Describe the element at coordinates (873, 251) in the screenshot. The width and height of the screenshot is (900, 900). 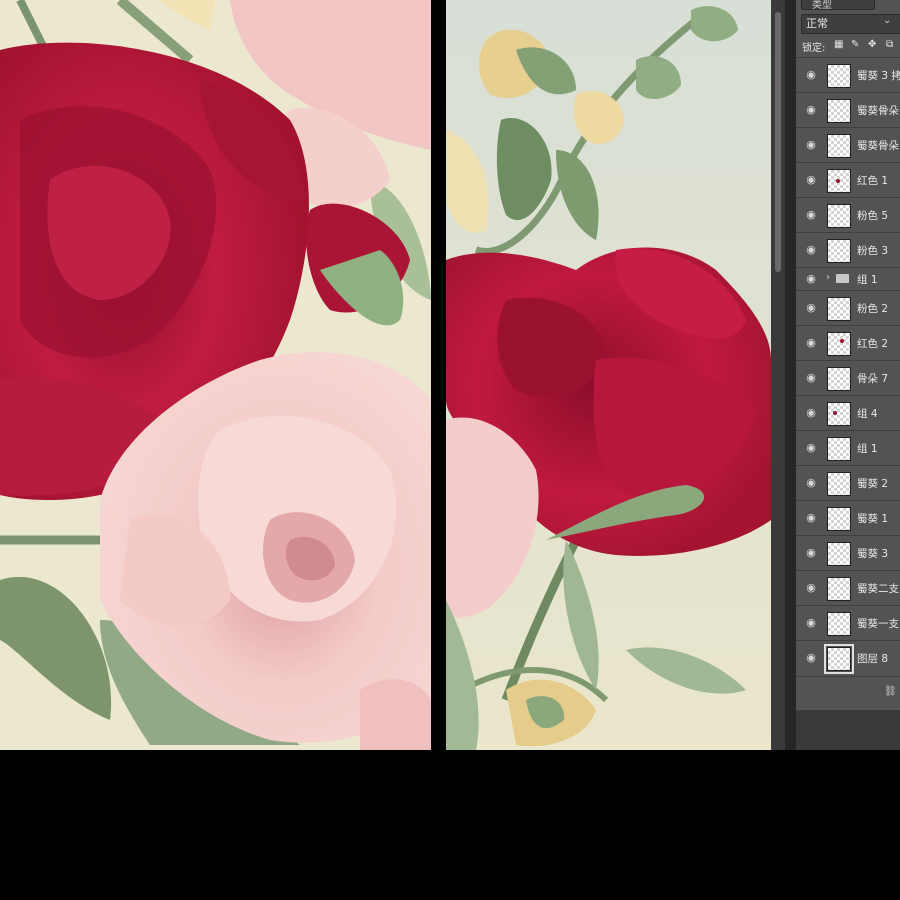
I see `layer-name: 粉色 3` at that location.